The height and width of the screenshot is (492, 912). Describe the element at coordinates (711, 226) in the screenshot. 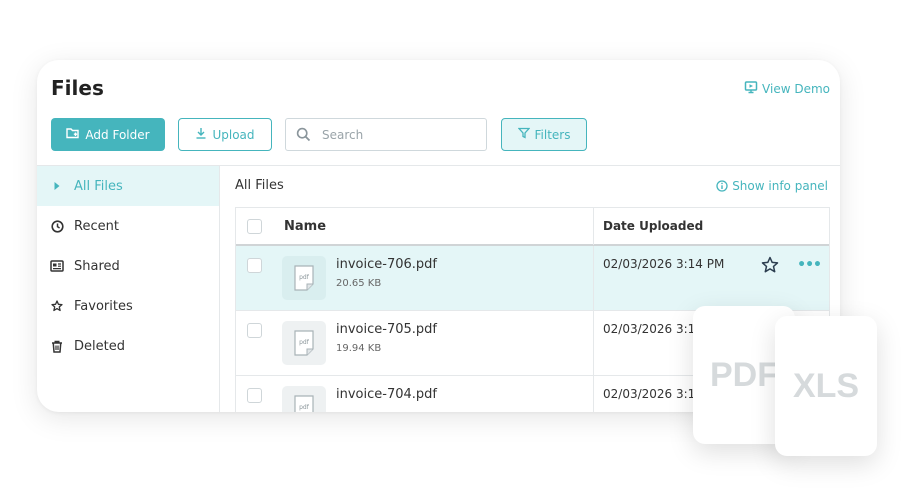

I see `column-header-date: Date Uploaded` at that location.